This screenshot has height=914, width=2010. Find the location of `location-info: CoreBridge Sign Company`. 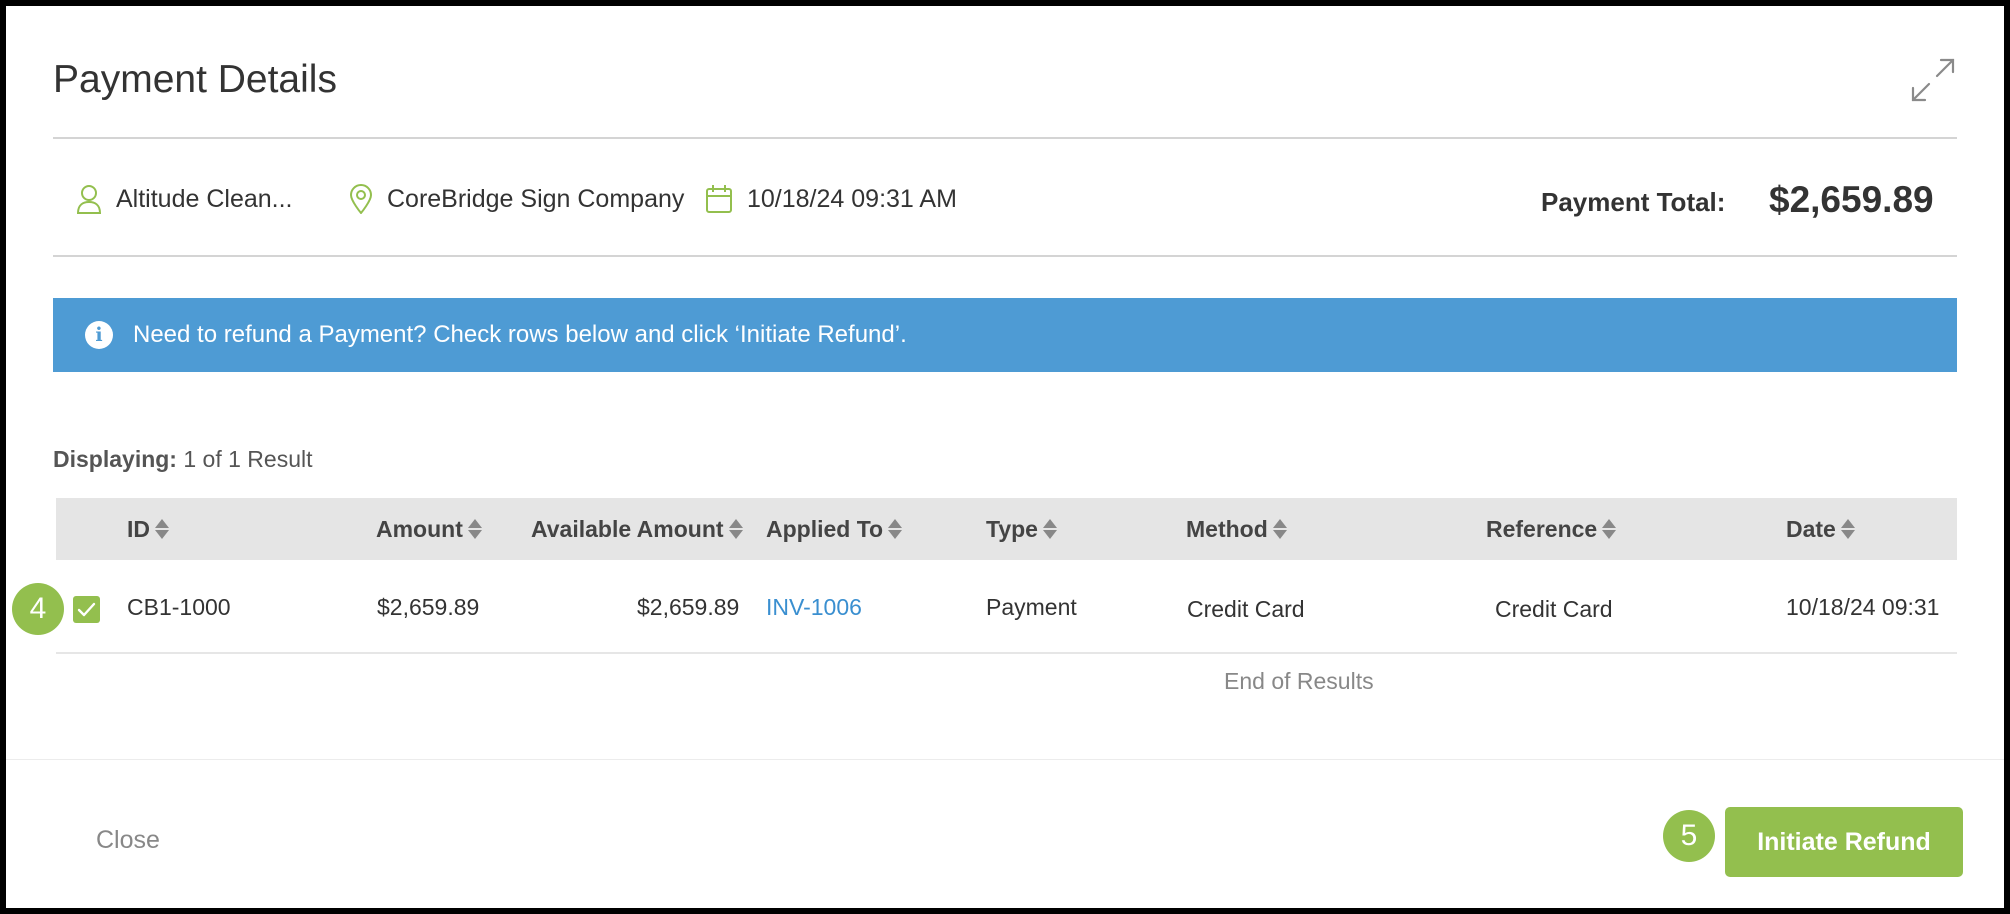

location-info: CoreBridge Sign Company is located at coordinates (516, 199).